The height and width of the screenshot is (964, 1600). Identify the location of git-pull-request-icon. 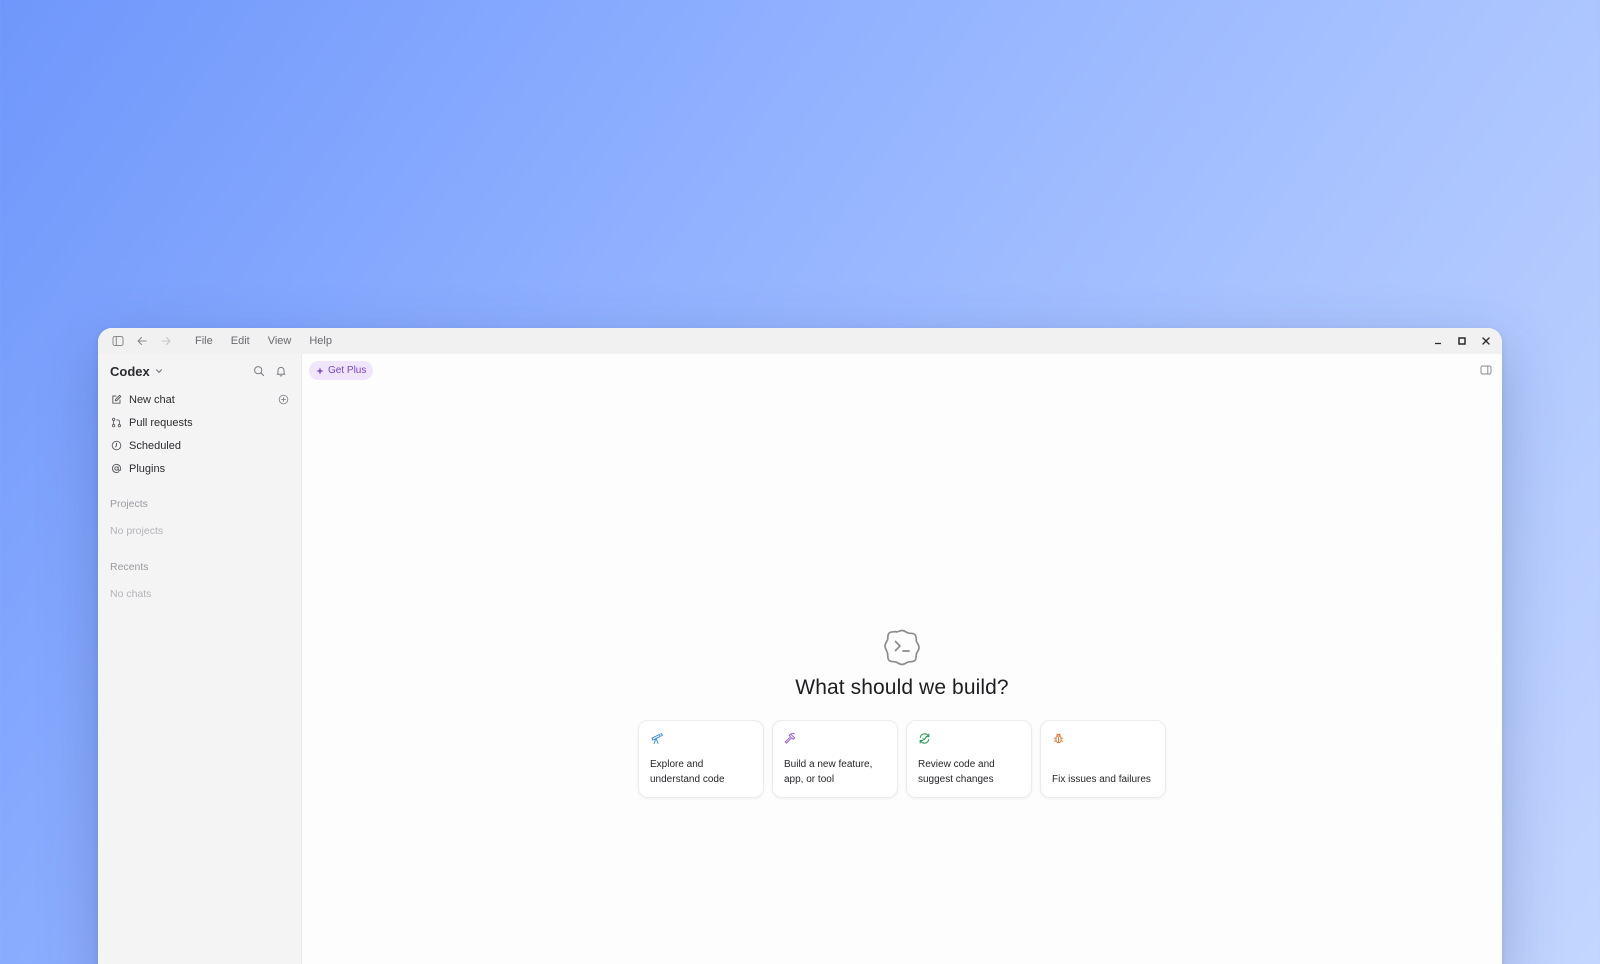
(116, 423).